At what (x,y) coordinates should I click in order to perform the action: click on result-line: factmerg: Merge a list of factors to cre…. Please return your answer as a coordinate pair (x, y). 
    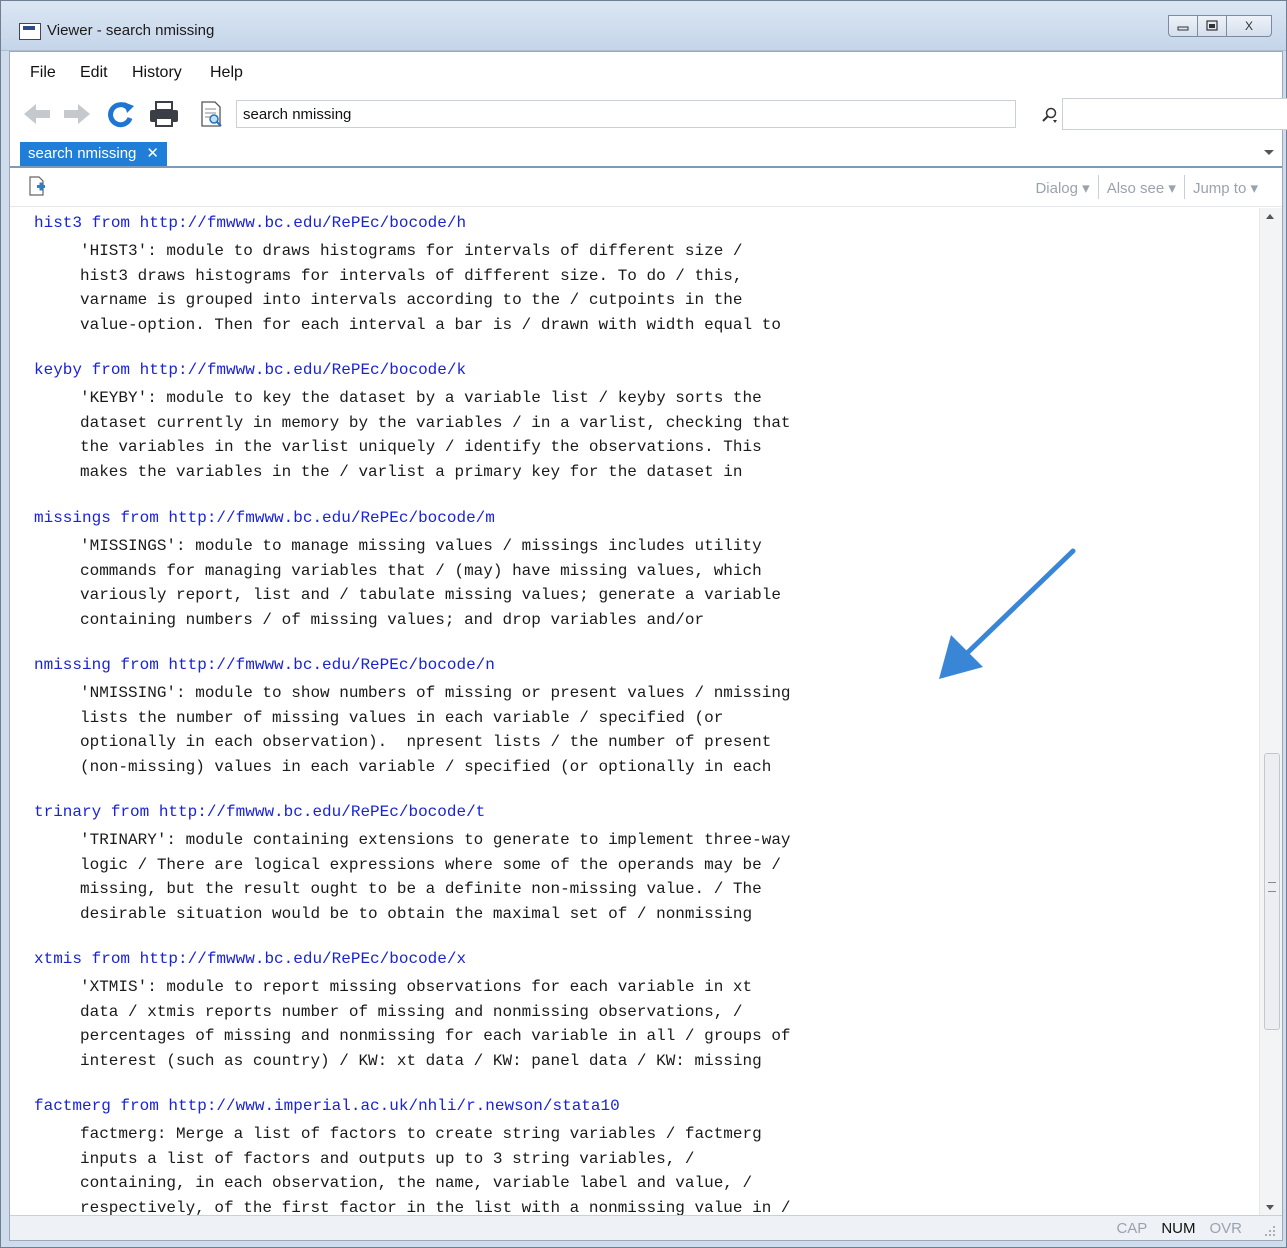
    Looking at the image, I should click on (421, 1134).